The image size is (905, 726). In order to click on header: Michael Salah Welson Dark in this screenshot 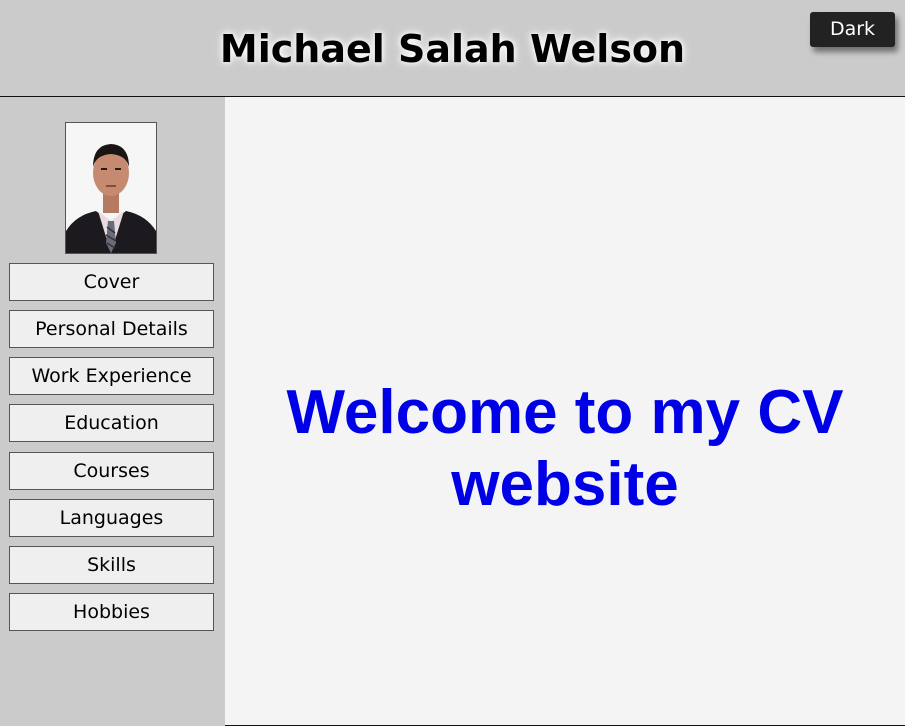, I will do `click(452, 48)`.